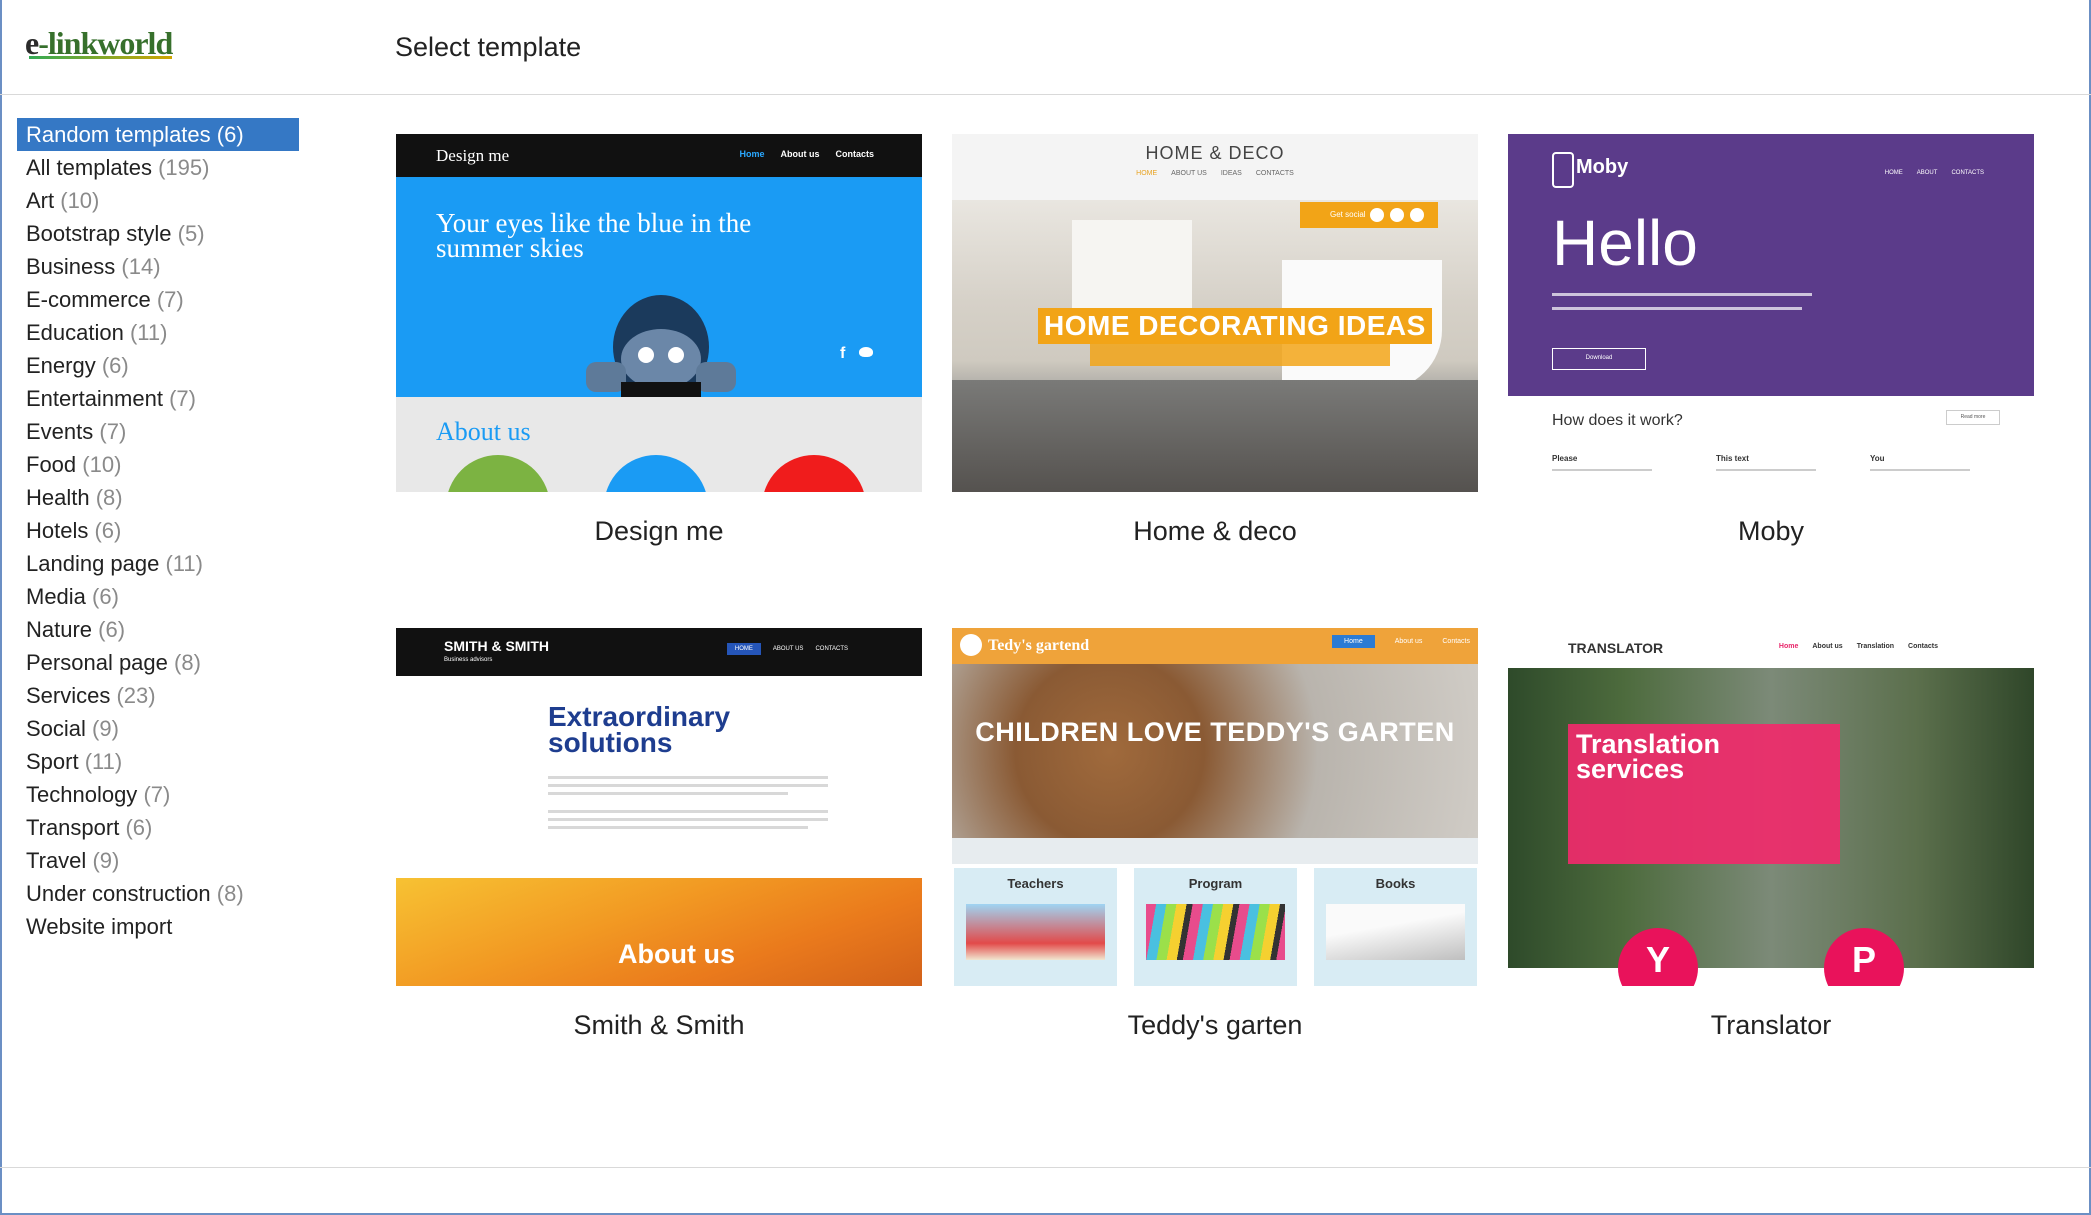 This screenshot has width=2091, height=1215. What do you see at coordinates (1045, 1167) in the screenshot?
I see `footer-divider` at bounding box center [1045, 1167].